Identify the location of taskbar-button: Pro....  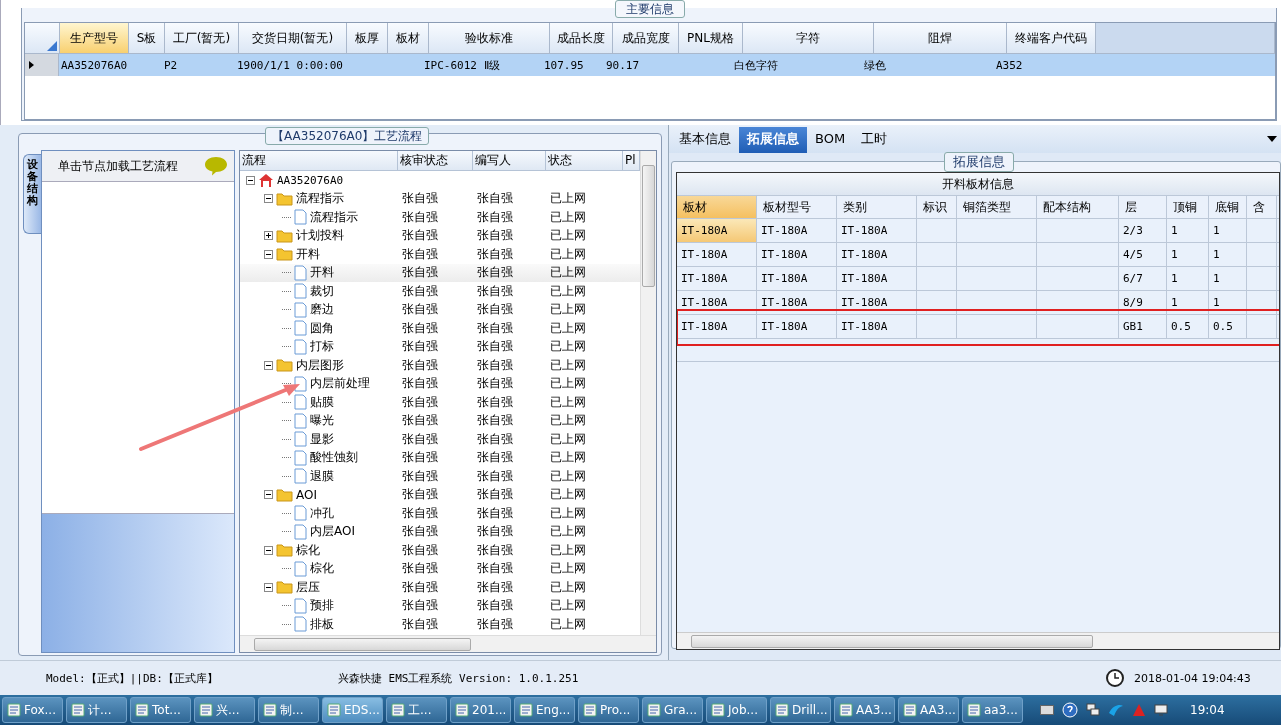
(608, 710).